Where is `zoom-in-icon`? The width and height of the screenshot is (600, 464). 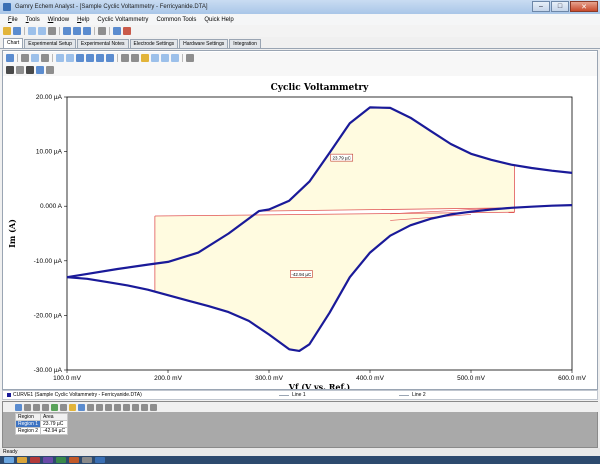
zoom-in-icon is located at coordinates (155, 58).